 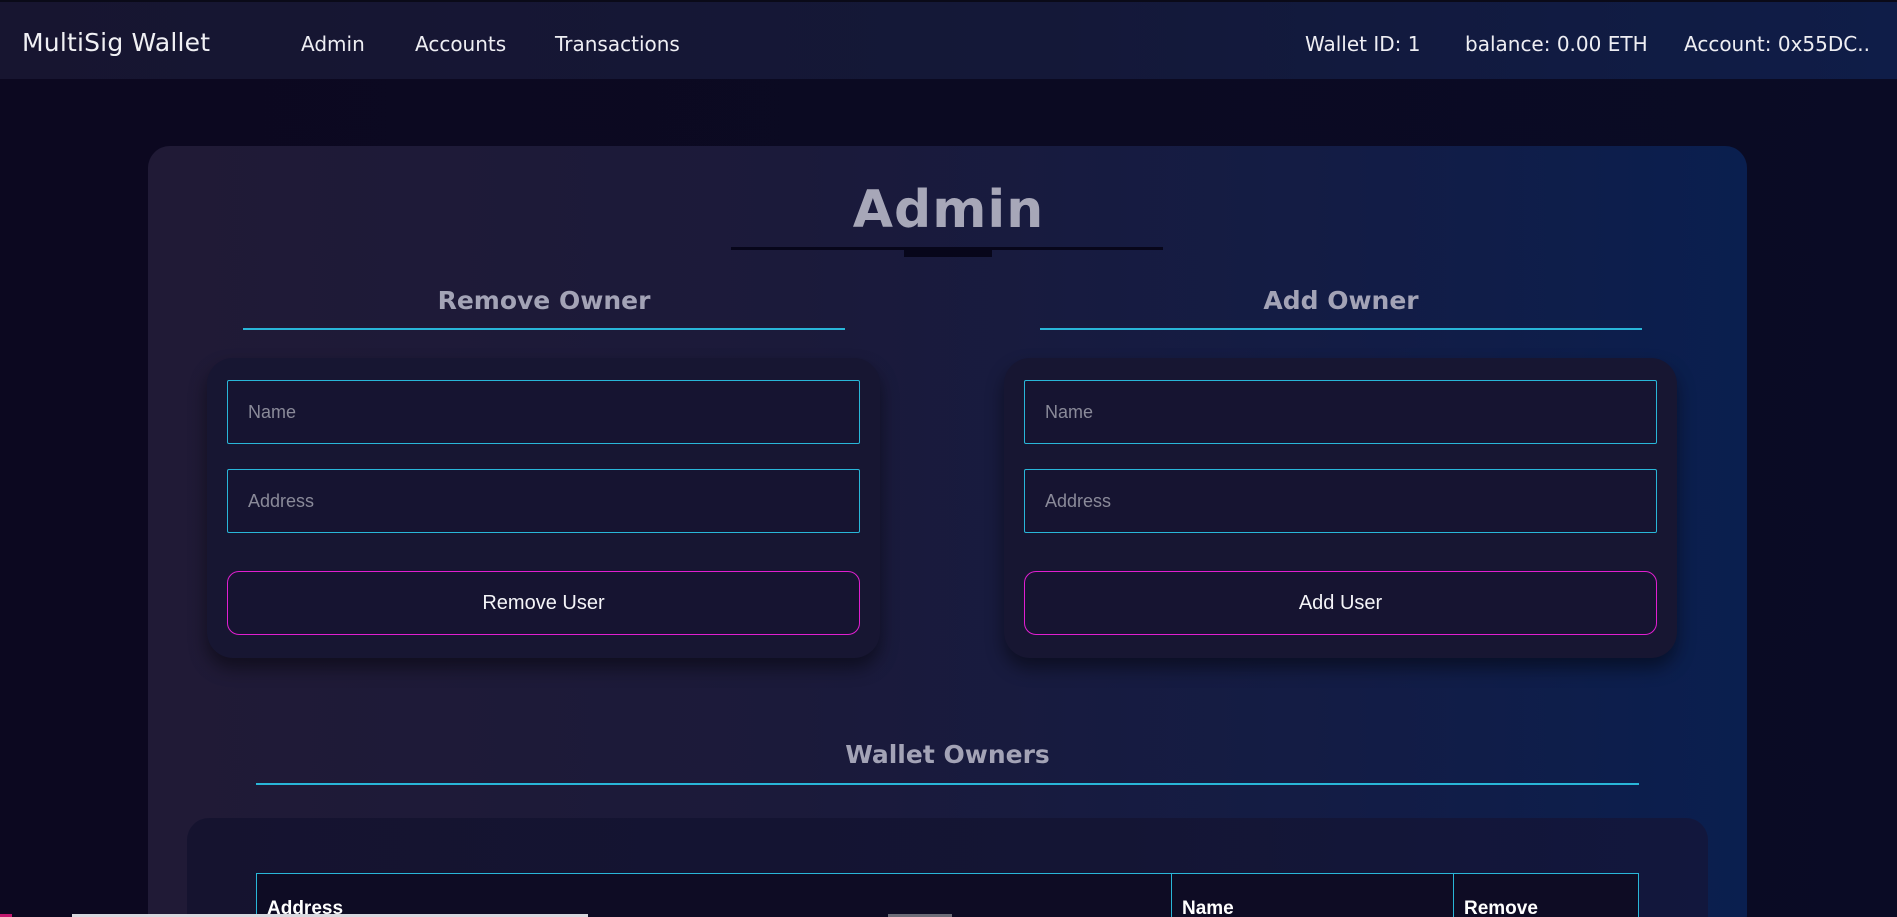 What do you see at coordinates (1341, 300) in the screenshot?
I see `add-owner-heading: Add Owner` at bounding box center [1341, 300].